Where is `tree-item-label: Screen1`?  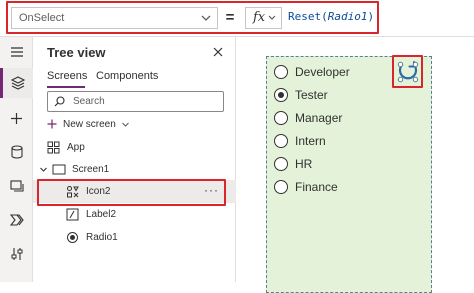 tree-item-label: Screen1 is located at coordinates (91, 169).